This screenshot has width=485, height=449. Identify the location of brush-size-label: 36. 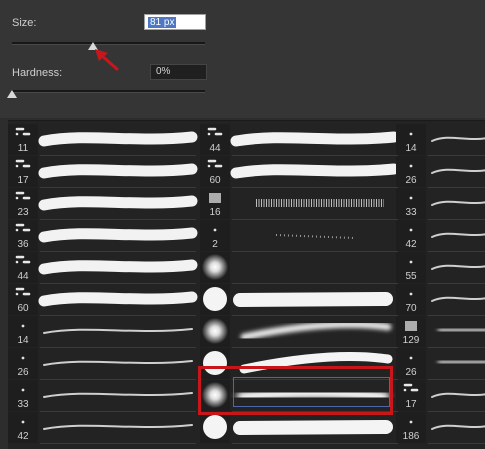
(23, 244).